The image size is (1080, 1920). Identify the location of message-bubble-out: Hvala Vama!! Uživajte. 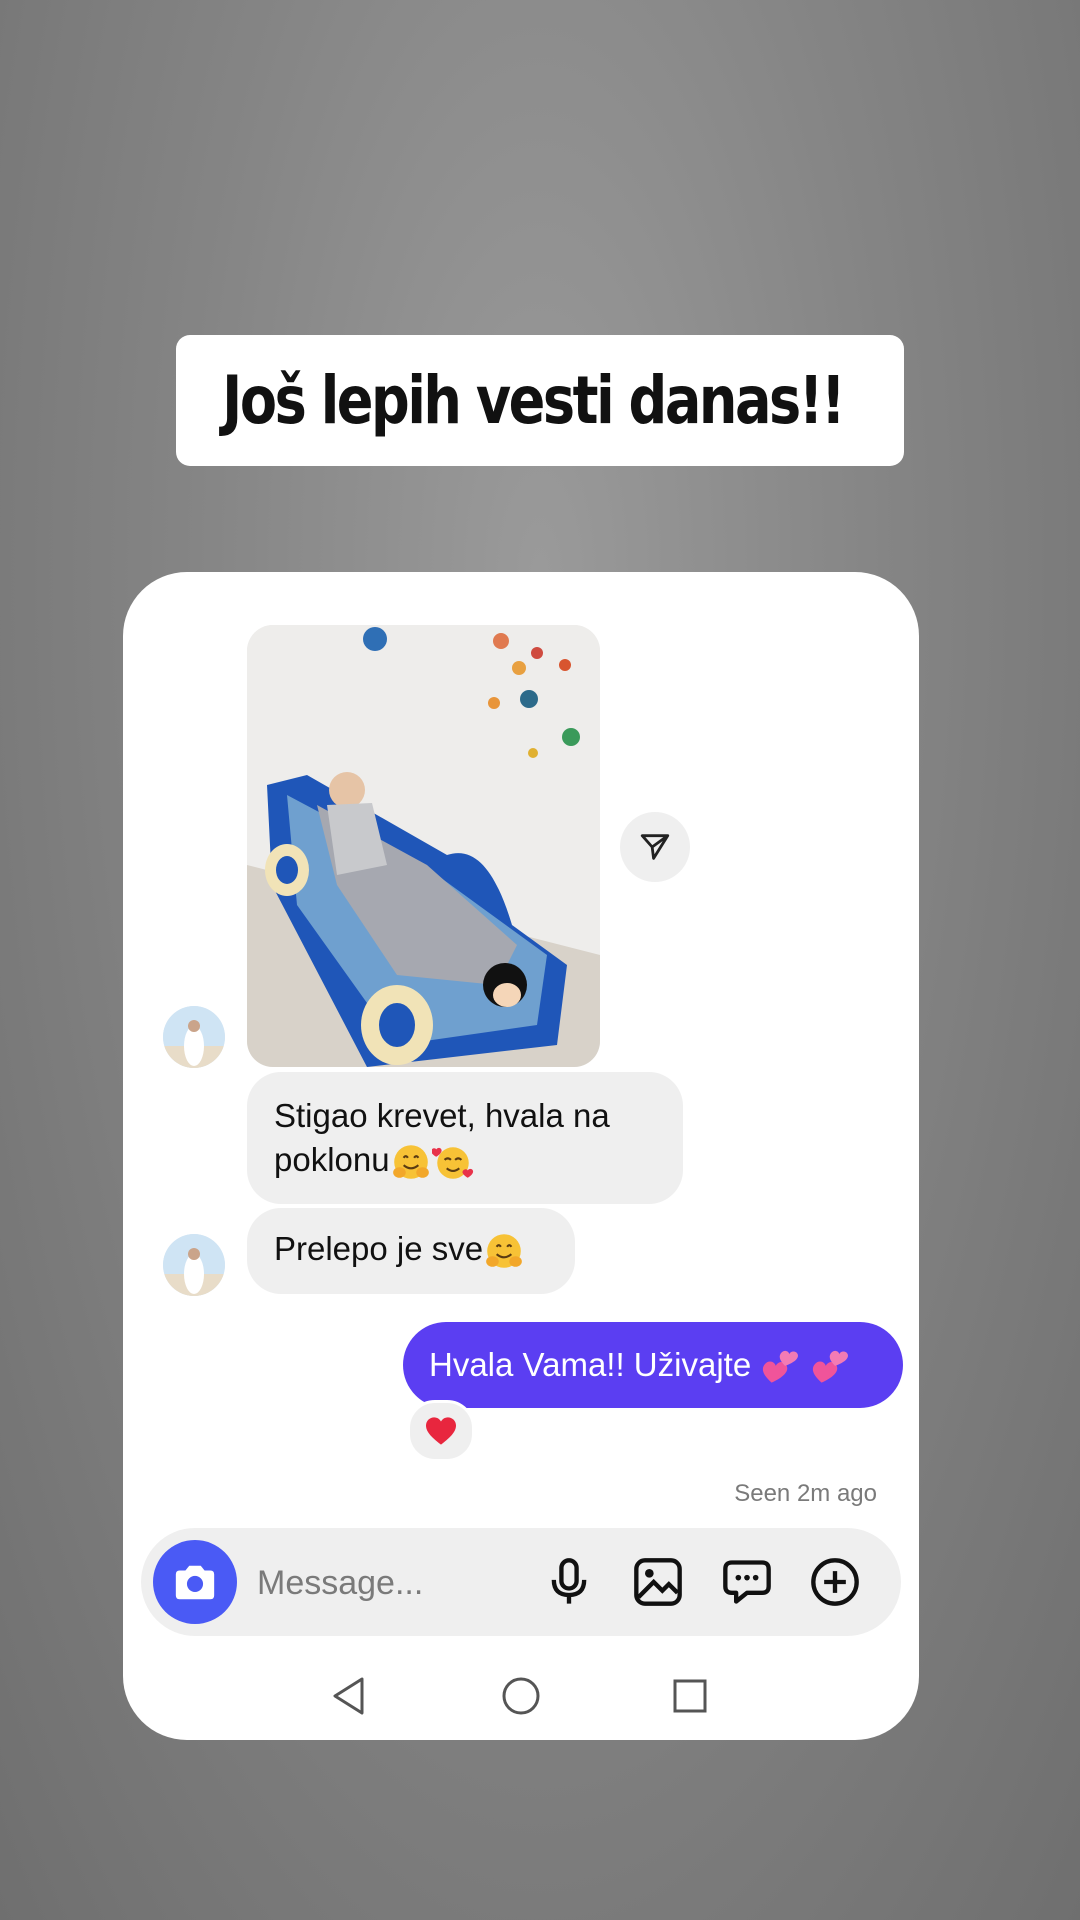
(653, 1365).